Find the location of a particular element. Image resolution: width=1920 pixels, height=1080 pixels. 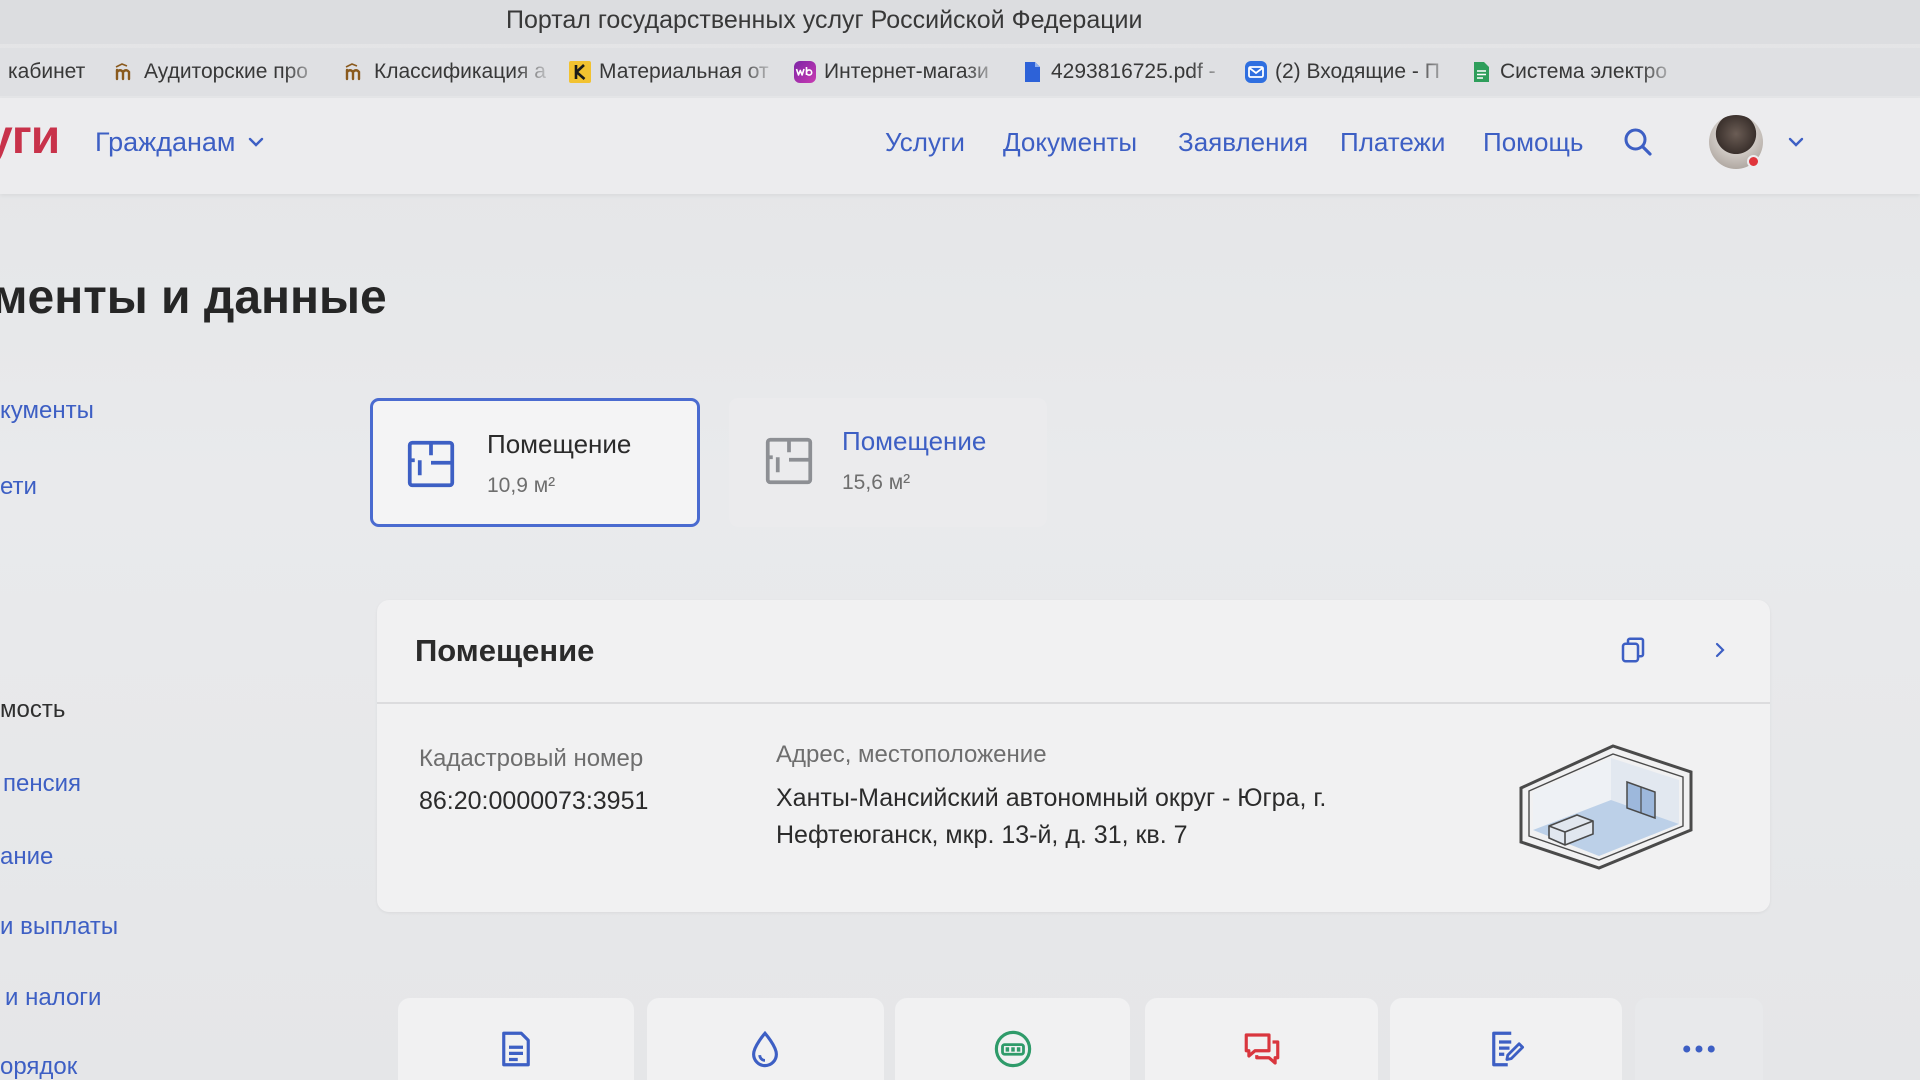

more-icon is located at coordinates (1699, 1049).